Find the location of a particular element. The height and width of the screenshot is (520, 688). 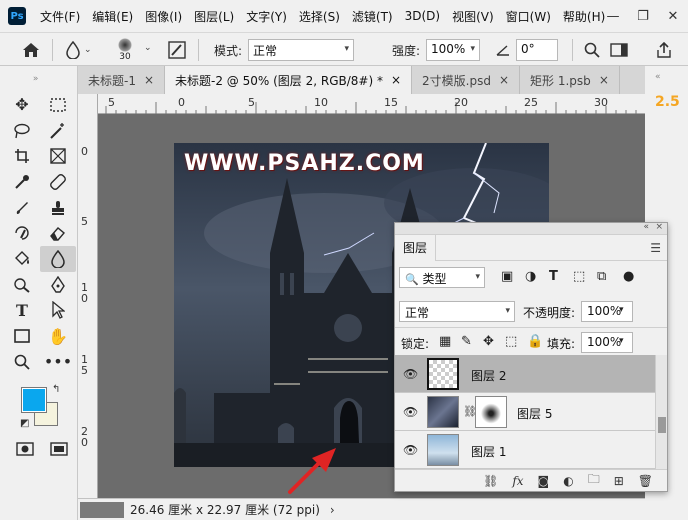

tab-2-inch-template: 2寸模版.psd × is located at coordinates (466, 80).